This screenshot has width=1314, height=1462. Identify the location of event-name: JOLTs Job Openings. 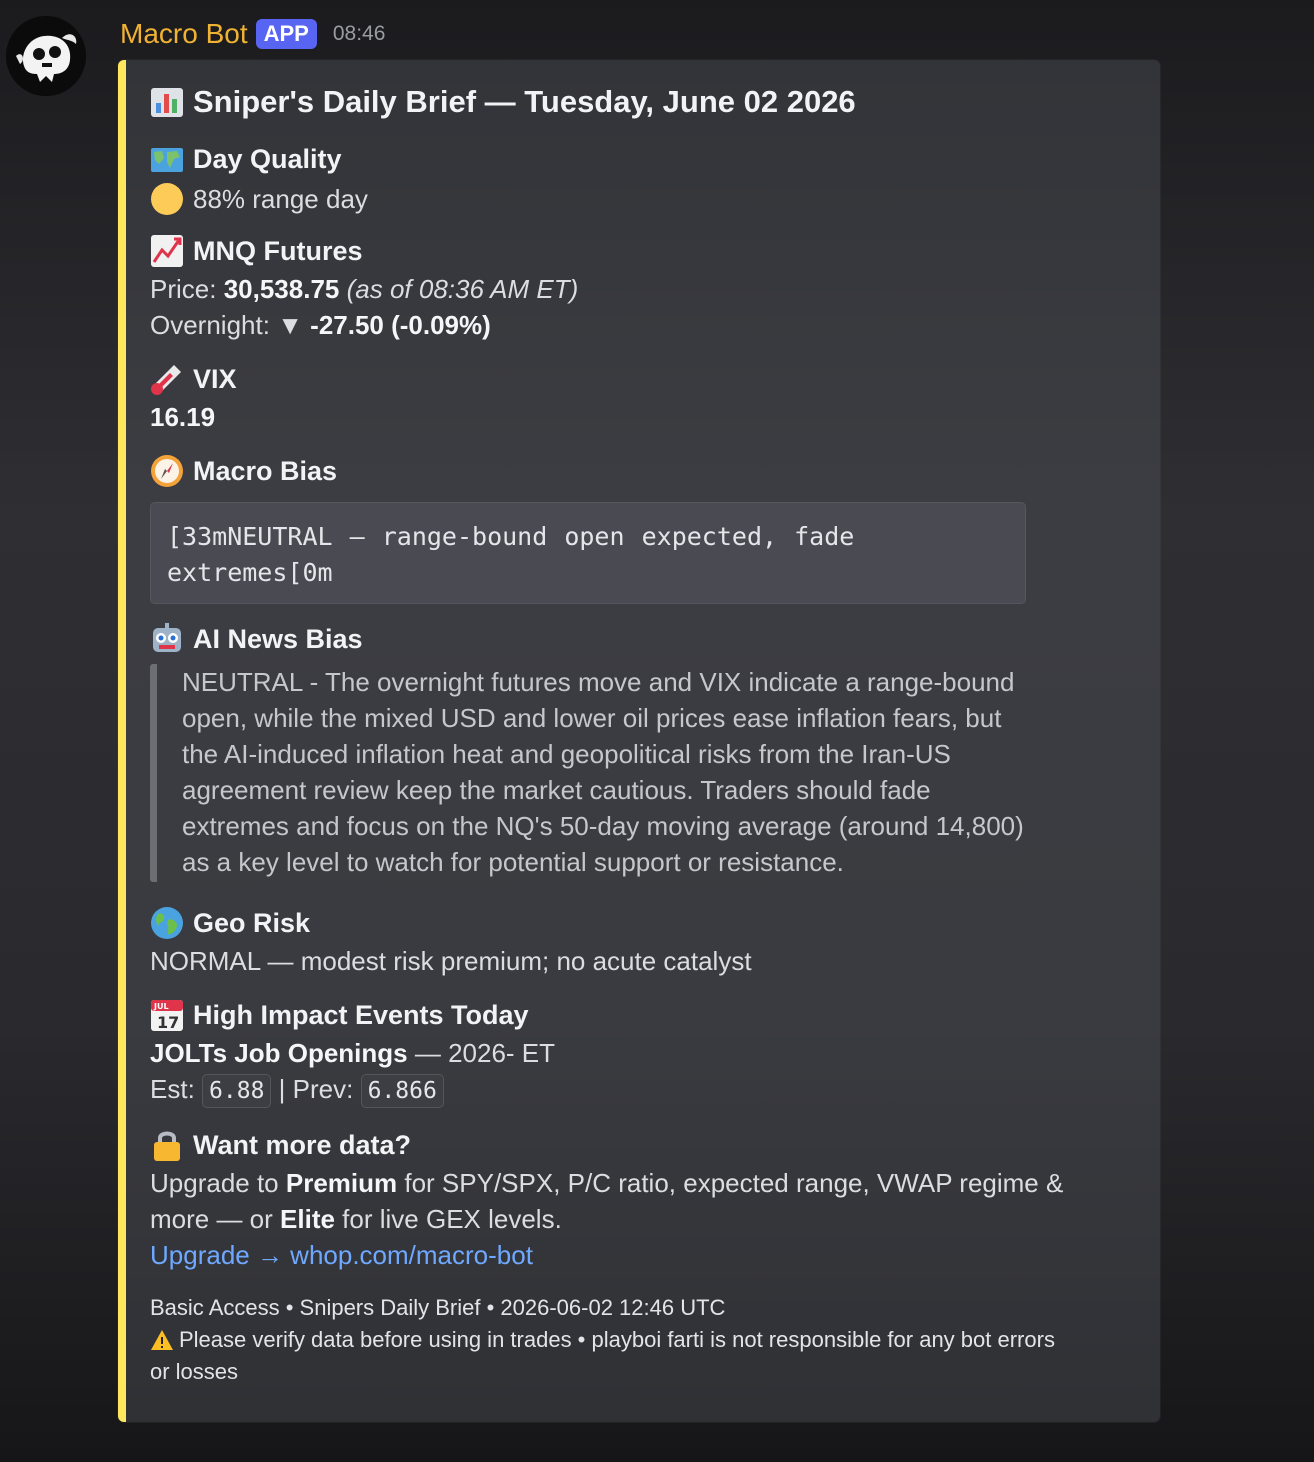
(279, 1053).